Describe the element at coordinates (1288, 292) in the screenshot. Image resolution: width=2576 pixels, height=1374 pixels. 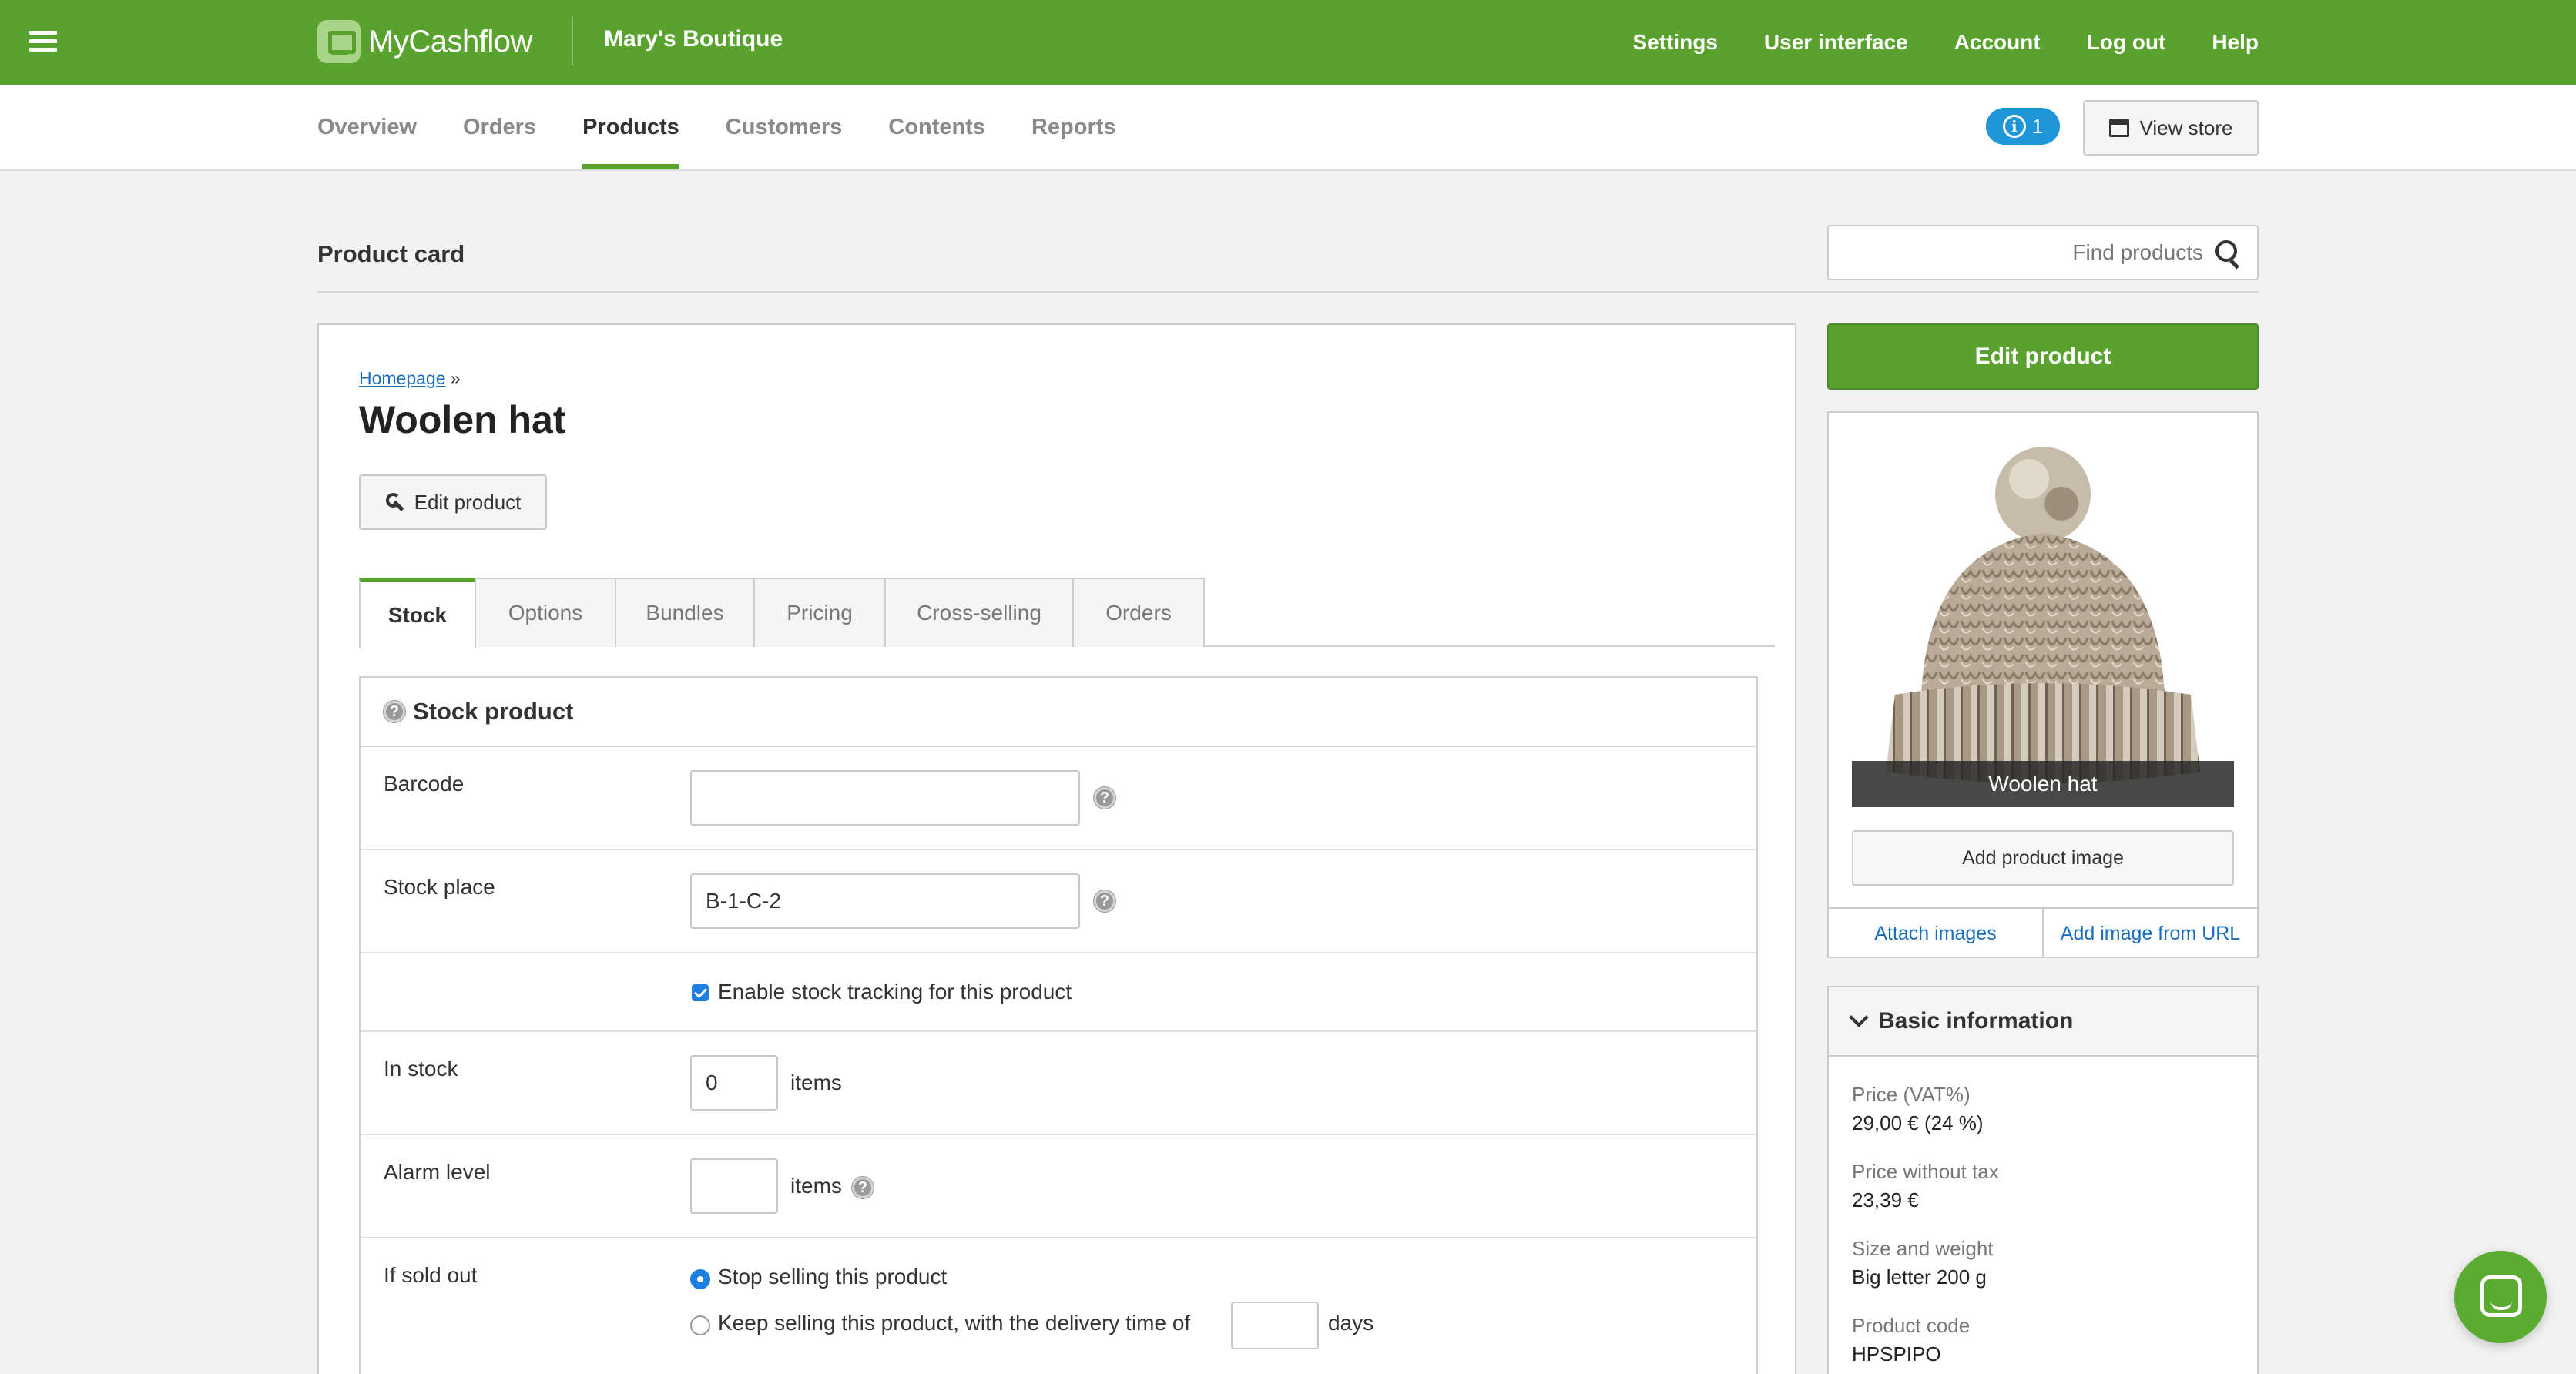
I see `title-divider` at that location.